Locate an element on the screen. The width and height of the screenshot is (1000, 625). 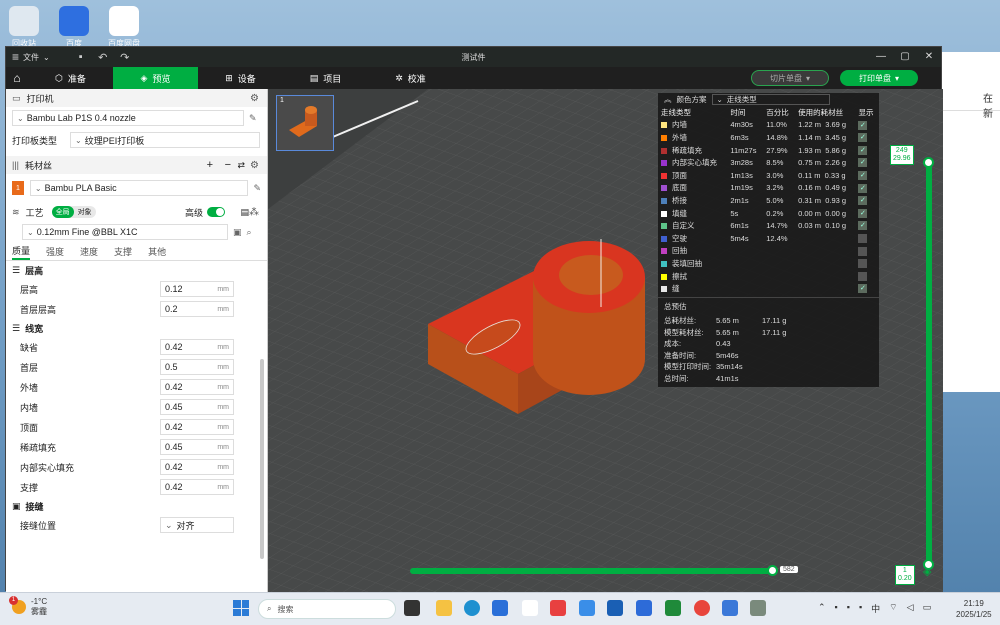
tune-icon: ⁂ is located at coordinates (254, 212).